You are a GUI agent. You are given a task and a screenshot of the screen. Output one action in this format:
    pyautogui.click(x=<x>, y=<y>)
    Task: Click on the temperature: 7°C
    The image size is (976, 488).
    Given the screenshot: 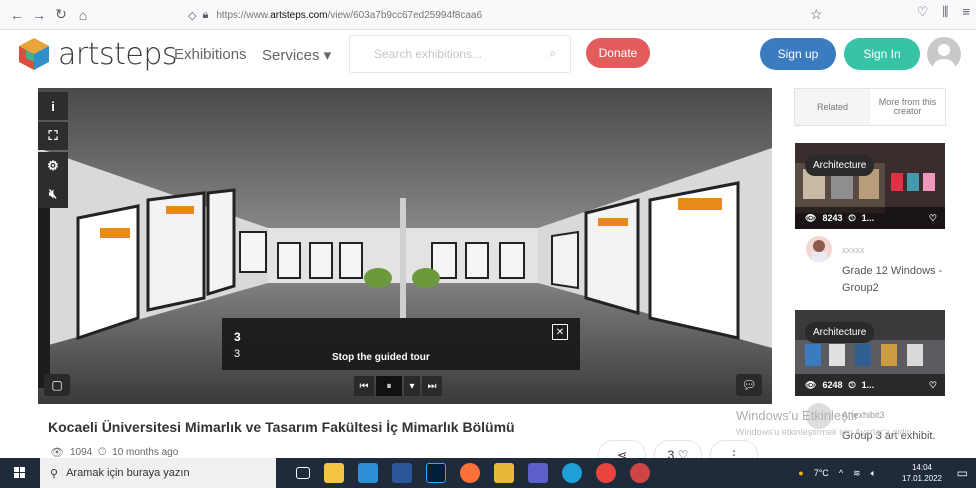 What is the action you would take?
    pyautogui.click(x=821, y=473)
    